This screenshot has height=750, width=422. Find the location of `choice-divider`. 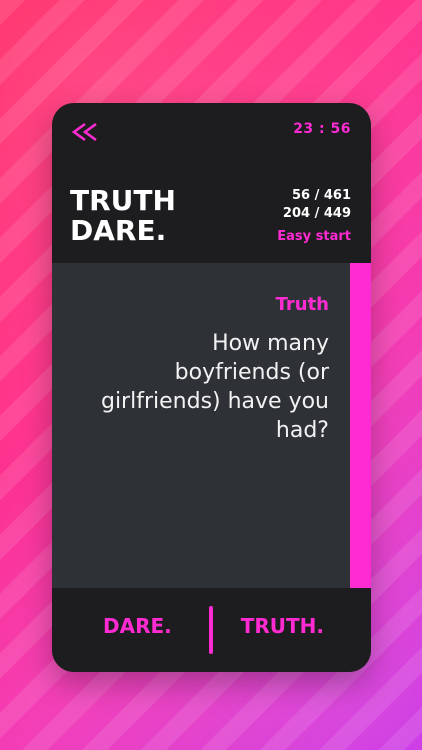

choice-divider is located at coordinates (211, 630).